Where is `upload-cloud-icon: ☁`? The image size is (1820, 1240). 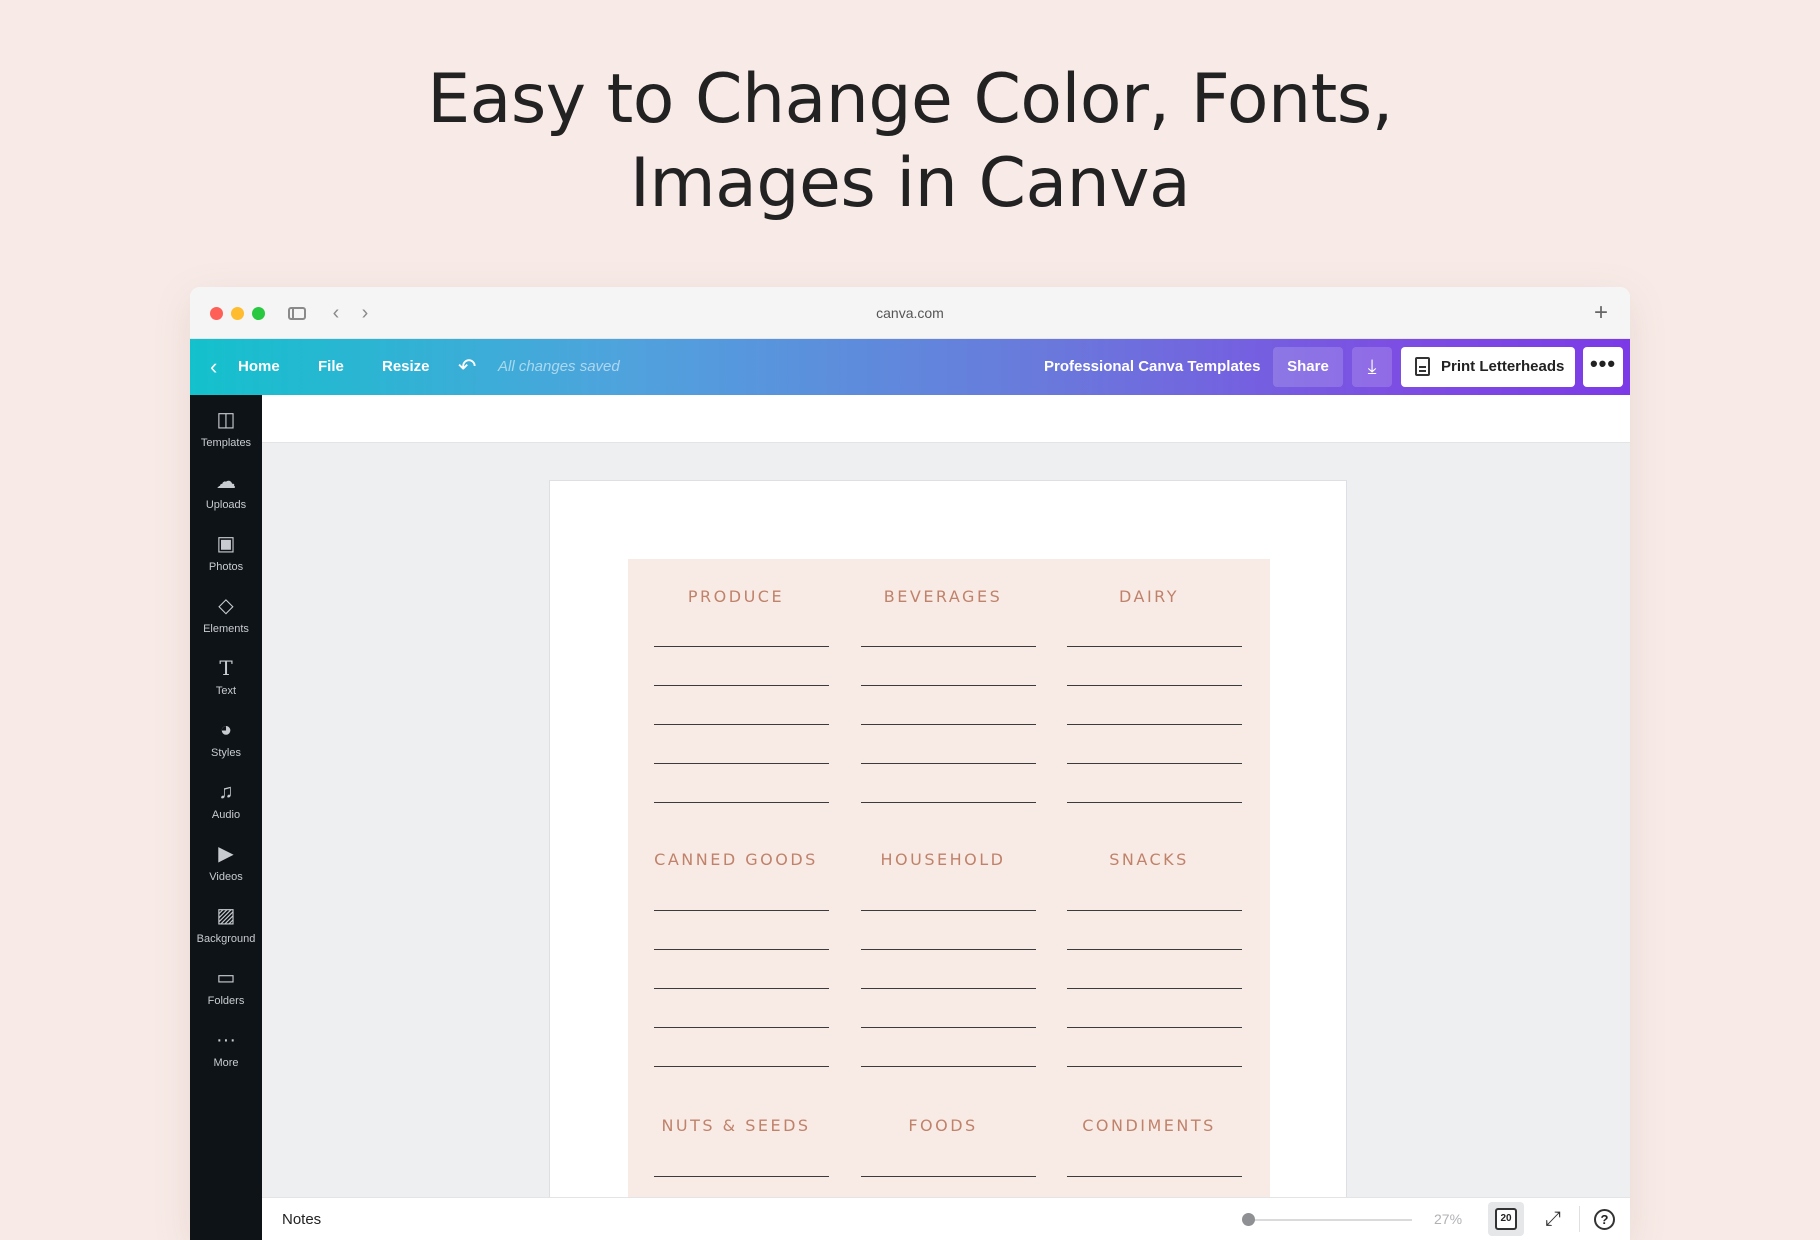 upload-cloud-icon: ☁ is located at coordinates (226, 482).